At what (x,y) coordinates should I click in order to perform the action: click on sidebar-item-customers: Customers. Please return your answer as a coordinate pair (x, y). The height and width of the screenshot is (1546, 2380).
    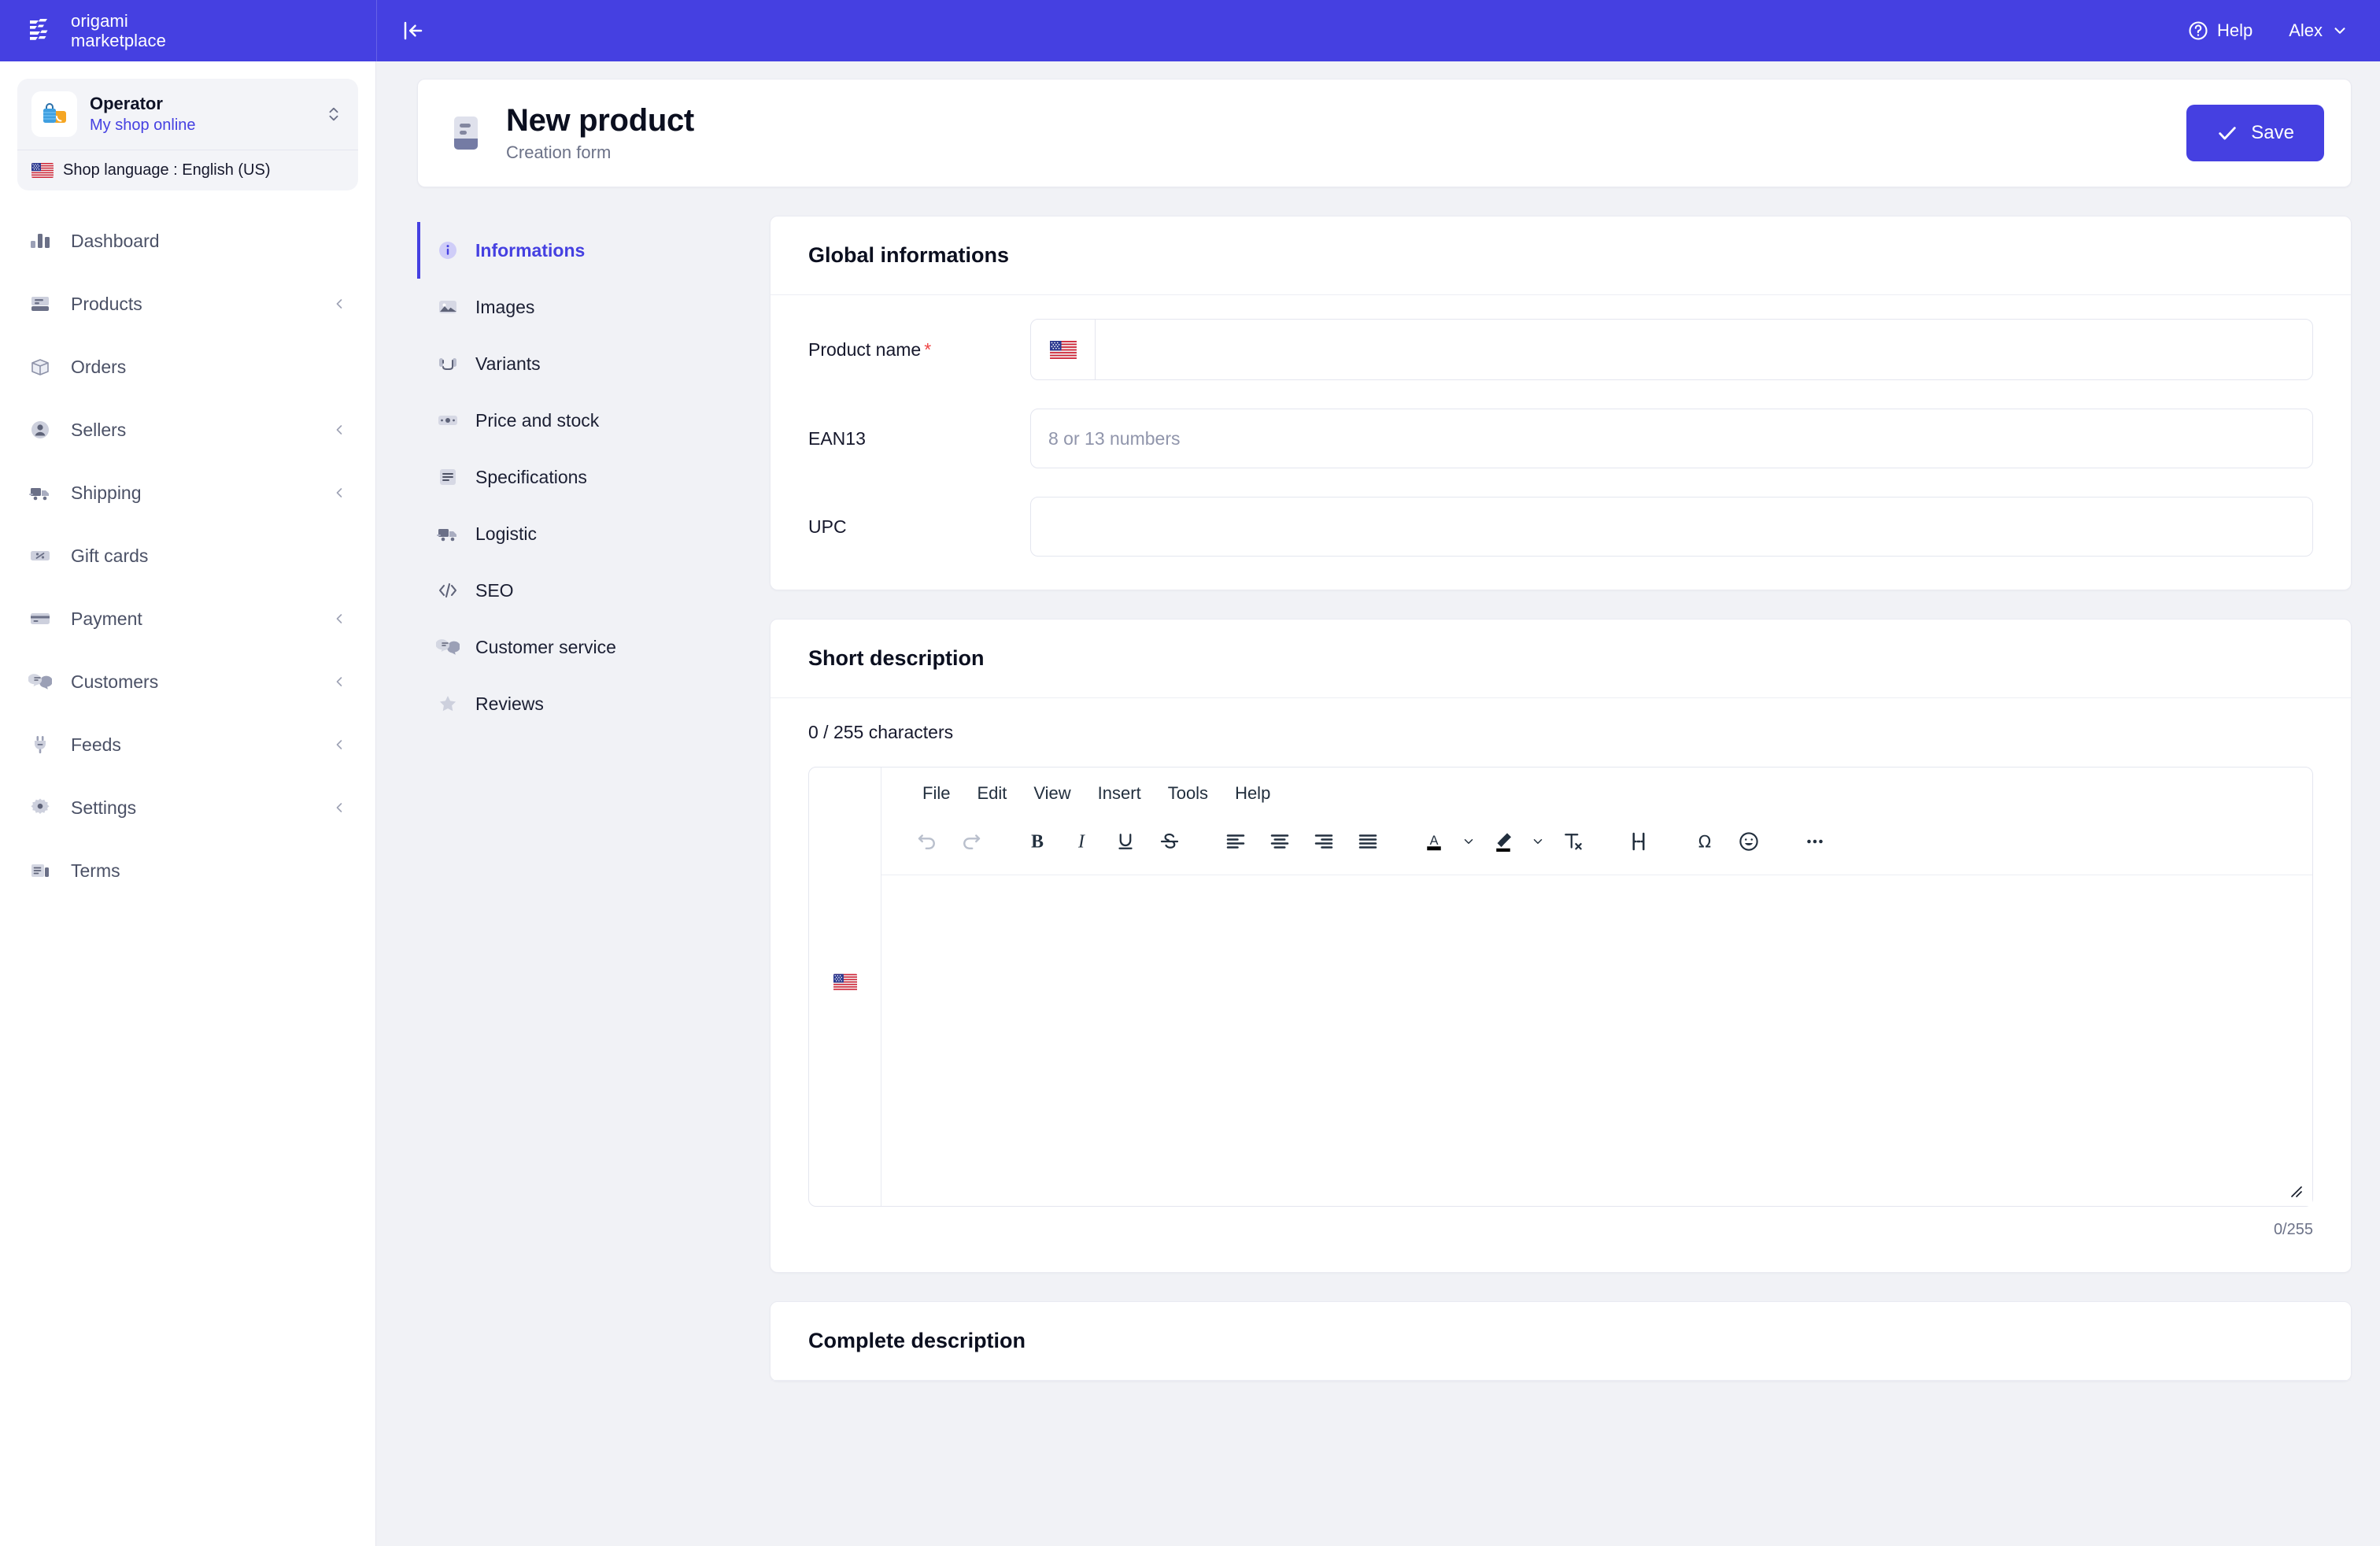
    Looking at the image, I should click on (187, 681).